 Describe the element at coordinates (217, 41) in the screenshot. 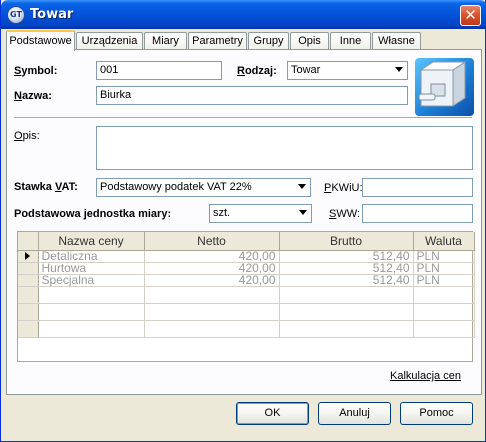

I see `tab-parametry: Parametry` at that location.